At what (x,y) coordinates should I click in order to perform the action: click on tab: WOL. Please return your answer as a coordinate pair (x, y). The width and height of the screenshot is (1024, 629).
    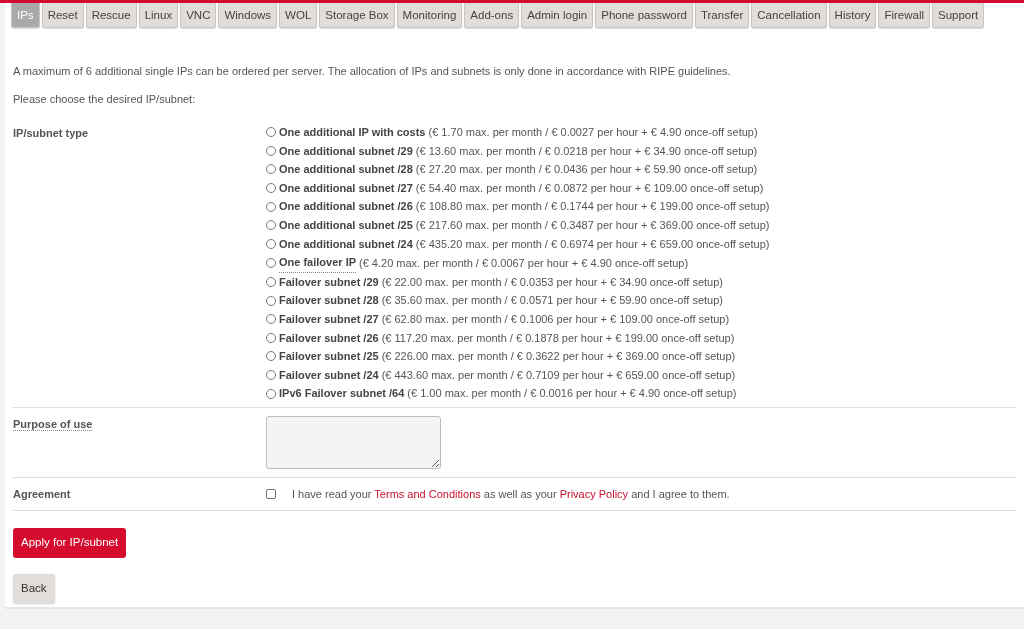
    Looking at the image, I should click on (298, 15).